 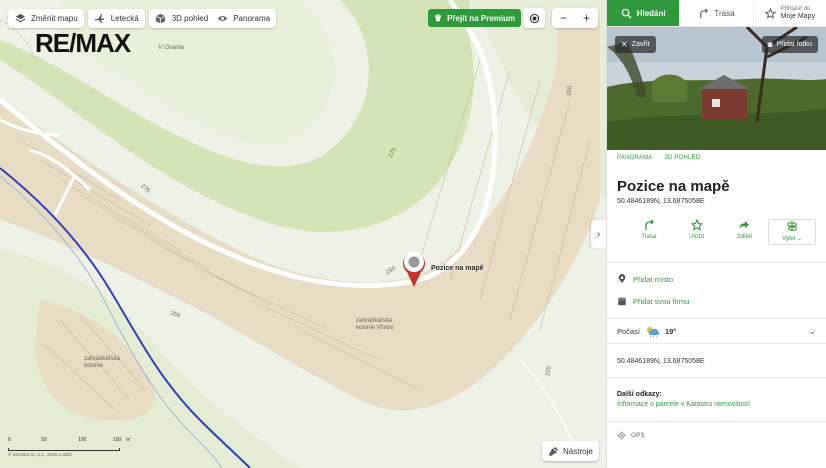 I want to click on scale-unit: m, so click(x=128, y=440).